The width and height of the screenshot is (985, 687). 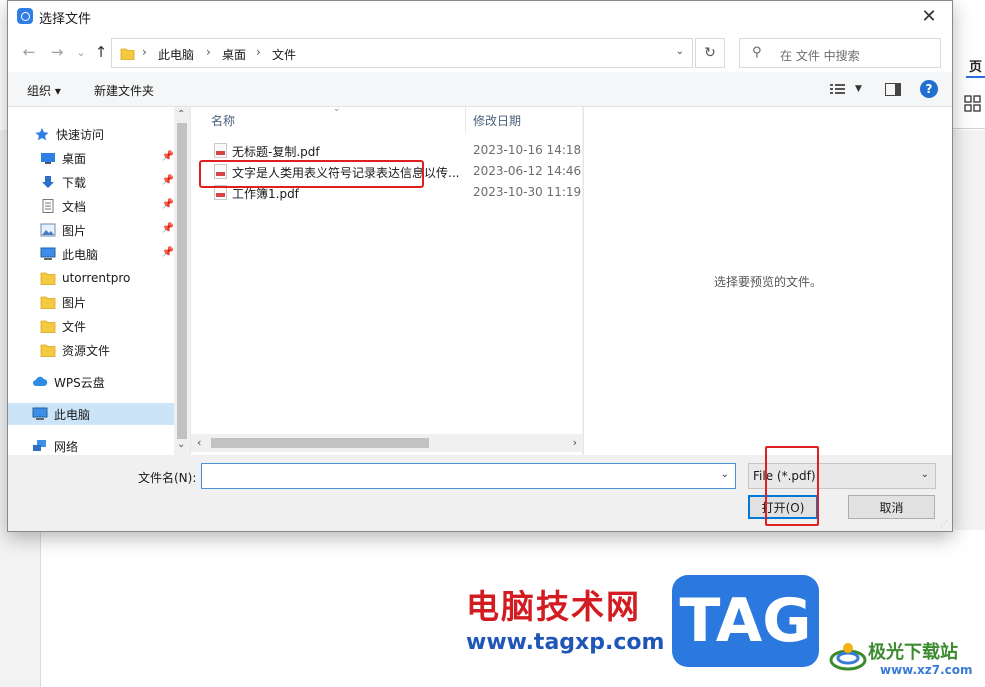 I want to click on sort-indicator-icon: ⌄, so click(x=337, y=109).